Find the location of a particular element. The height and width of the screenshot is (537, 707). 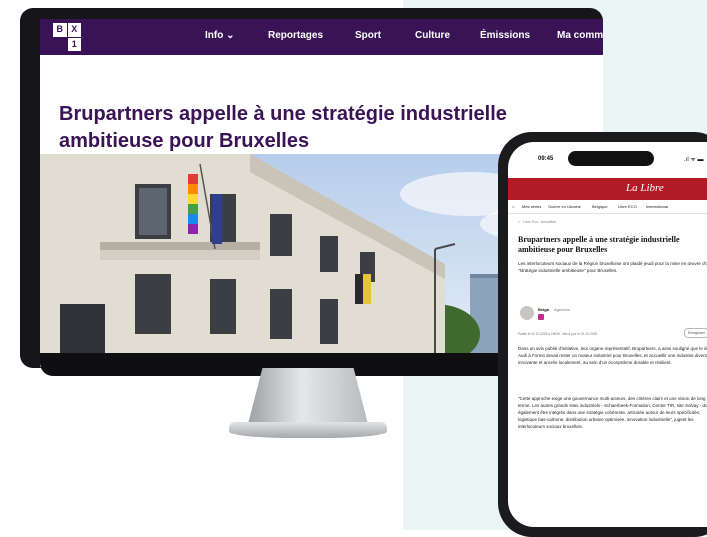

logo-letter: B is located at coordinates (60, 30).